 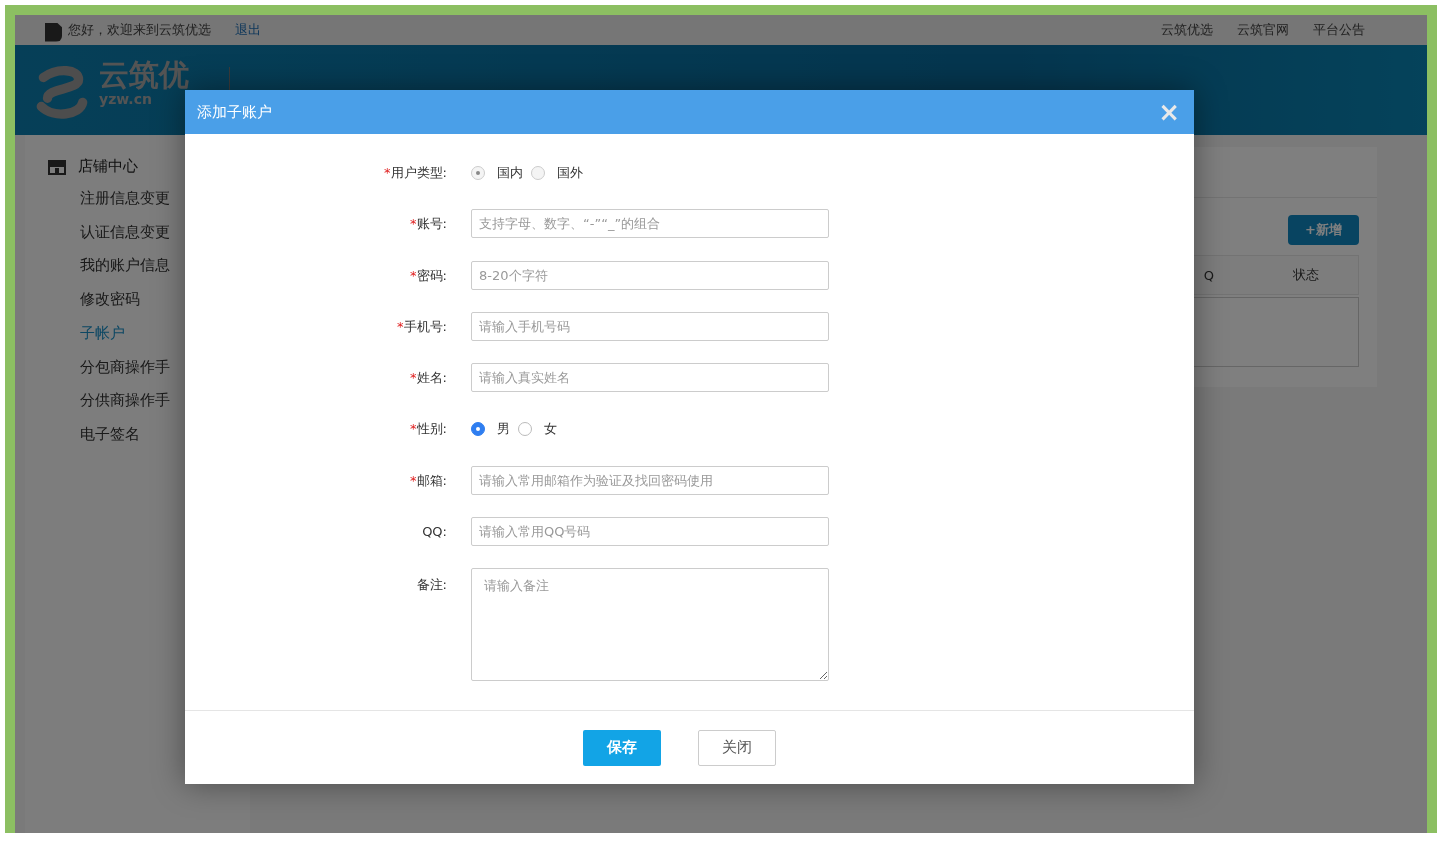 I want to click on input-field: 8-20个字符, so click(x=650, y=275).